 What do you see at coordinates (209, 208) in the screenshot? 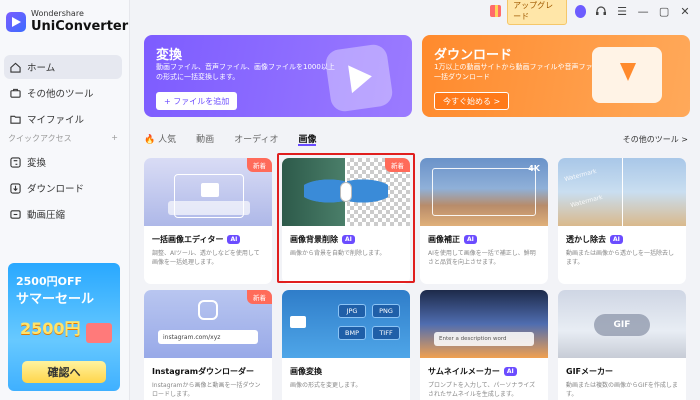
I see `edit-tools-bar` at bounding box center [209, 208].